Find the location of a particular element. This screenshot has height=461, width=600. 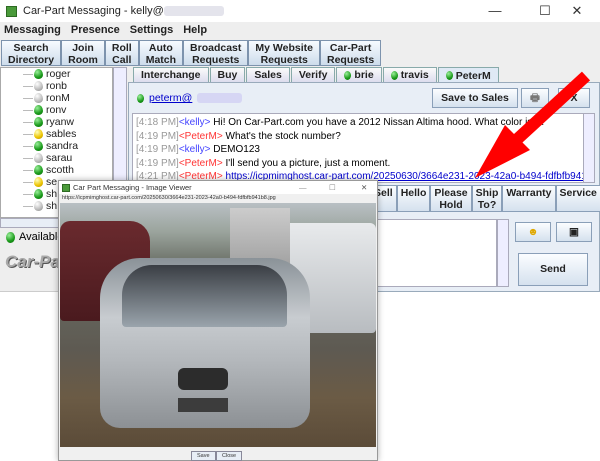

viewer-close-button-bottom: Close is located at coordinates (229, 456).